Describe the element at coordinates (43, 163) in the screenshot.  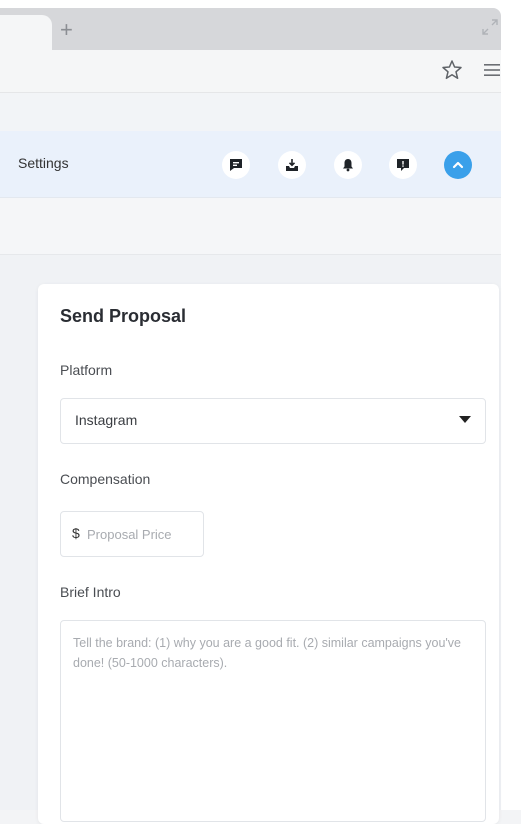
I see `header-settings-link: Settings` at that location.